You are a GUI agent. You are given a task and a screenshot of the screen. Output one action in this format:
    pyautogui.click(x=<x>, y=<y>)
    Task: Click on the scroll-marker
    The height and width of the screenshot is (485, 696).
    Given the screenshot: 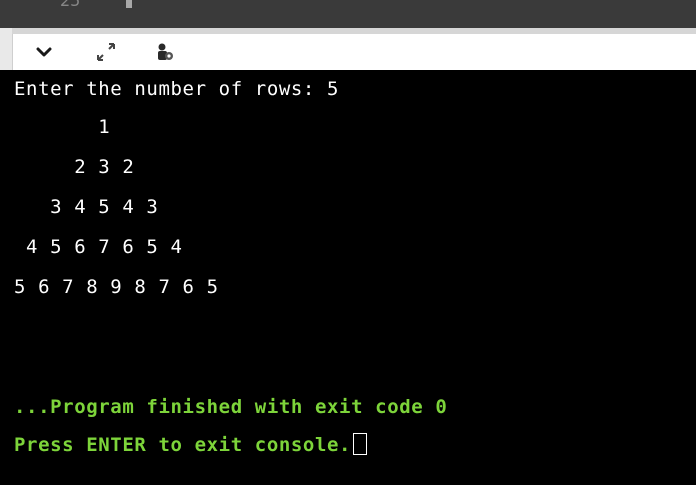 What is the action you would take?
    pyautogui.click(x=129, y=4)
    